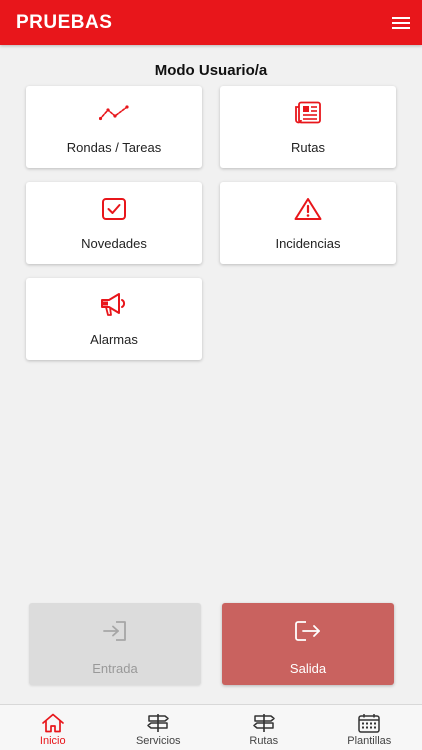 Image resolution: width=422 pixels, height=750 pixels. What do you see at coordinates (211, 70) in the screenshot?
I see `page-title: Modo Usuario/a` at bounding box center [211, 70].